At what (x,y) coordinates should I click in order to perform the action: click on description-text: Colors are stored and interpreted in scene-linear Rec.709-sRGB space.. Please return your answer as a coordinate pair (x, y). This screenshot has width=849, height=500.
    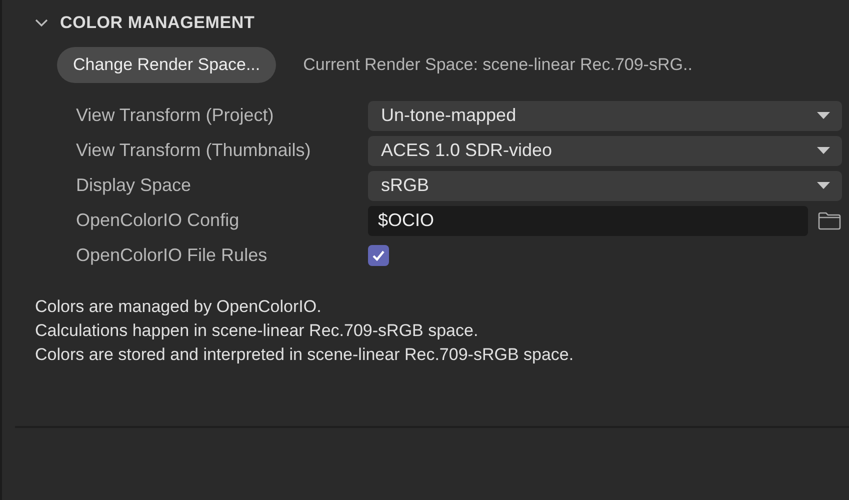
    Looking at the image, I should click on (305, 355).